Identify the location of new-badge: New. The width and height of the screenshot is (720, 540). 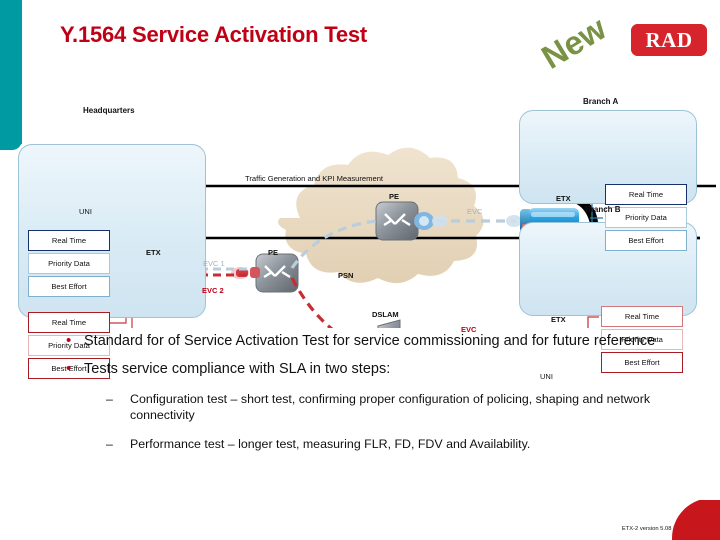
(574, 42).